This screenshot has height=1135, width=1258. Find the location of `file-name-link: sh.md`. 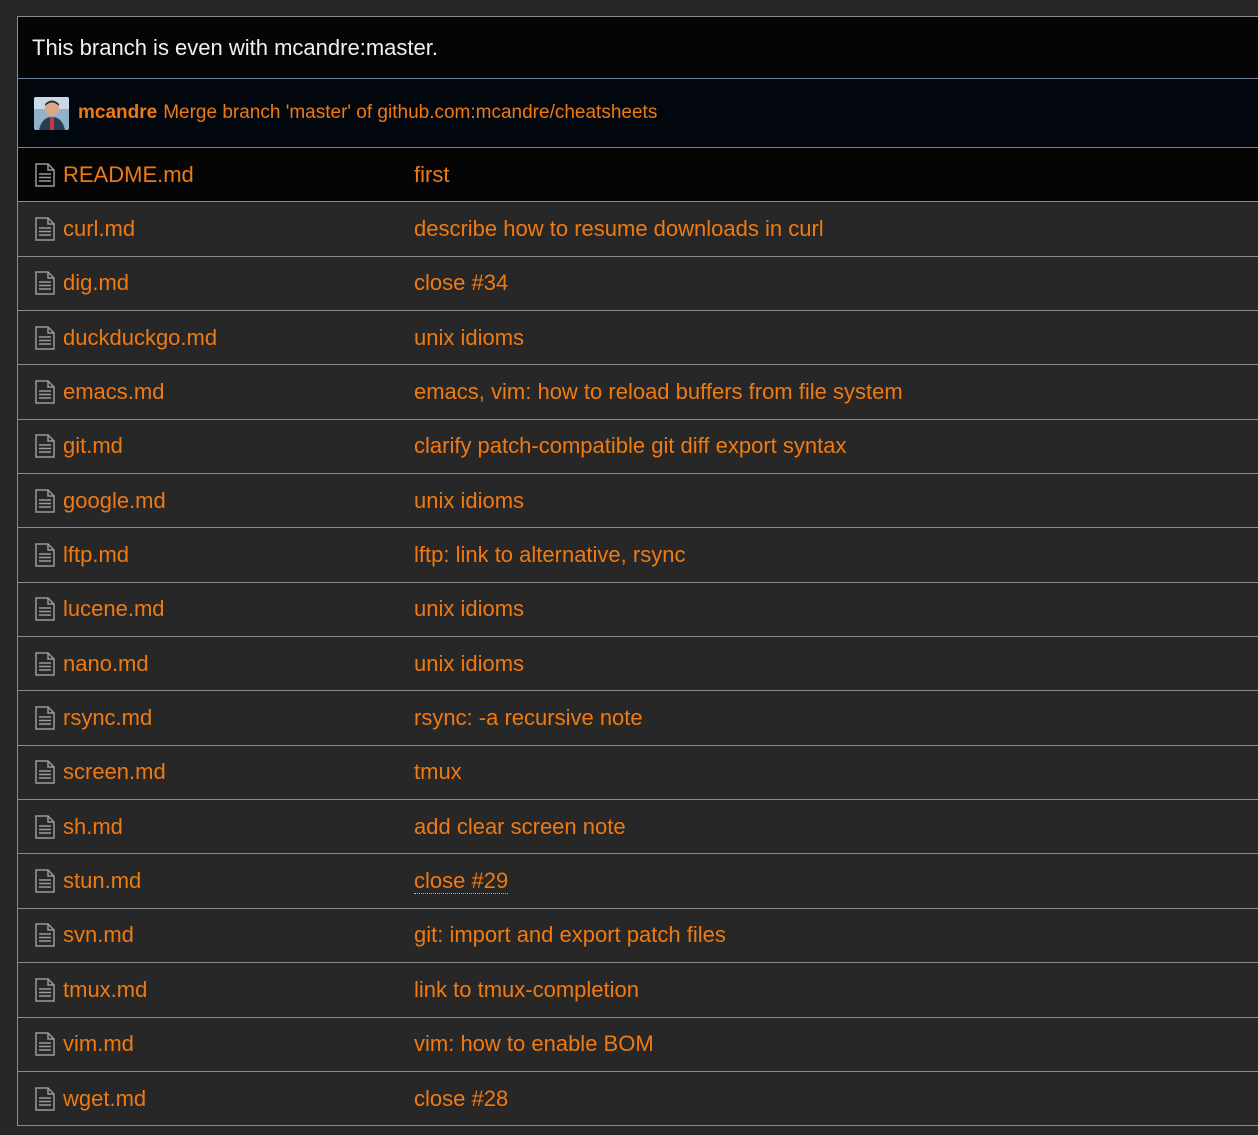

file-name-link: sh.md is located at coordinates (93, 827).